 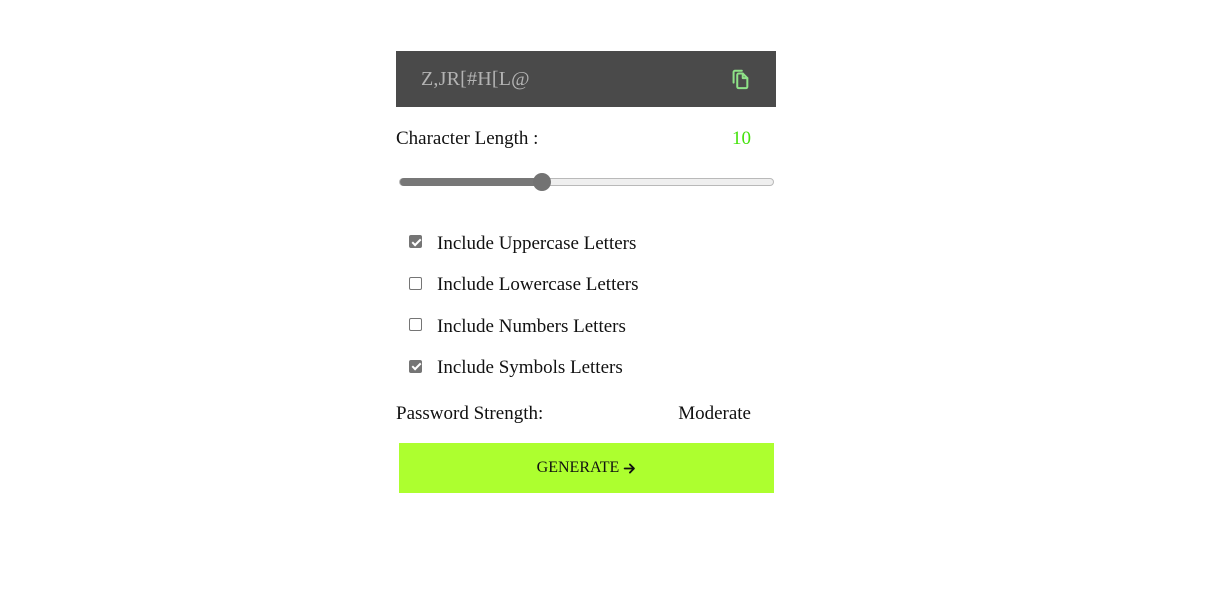 I want to click on slider-thumb, so click(x=541, y=182).